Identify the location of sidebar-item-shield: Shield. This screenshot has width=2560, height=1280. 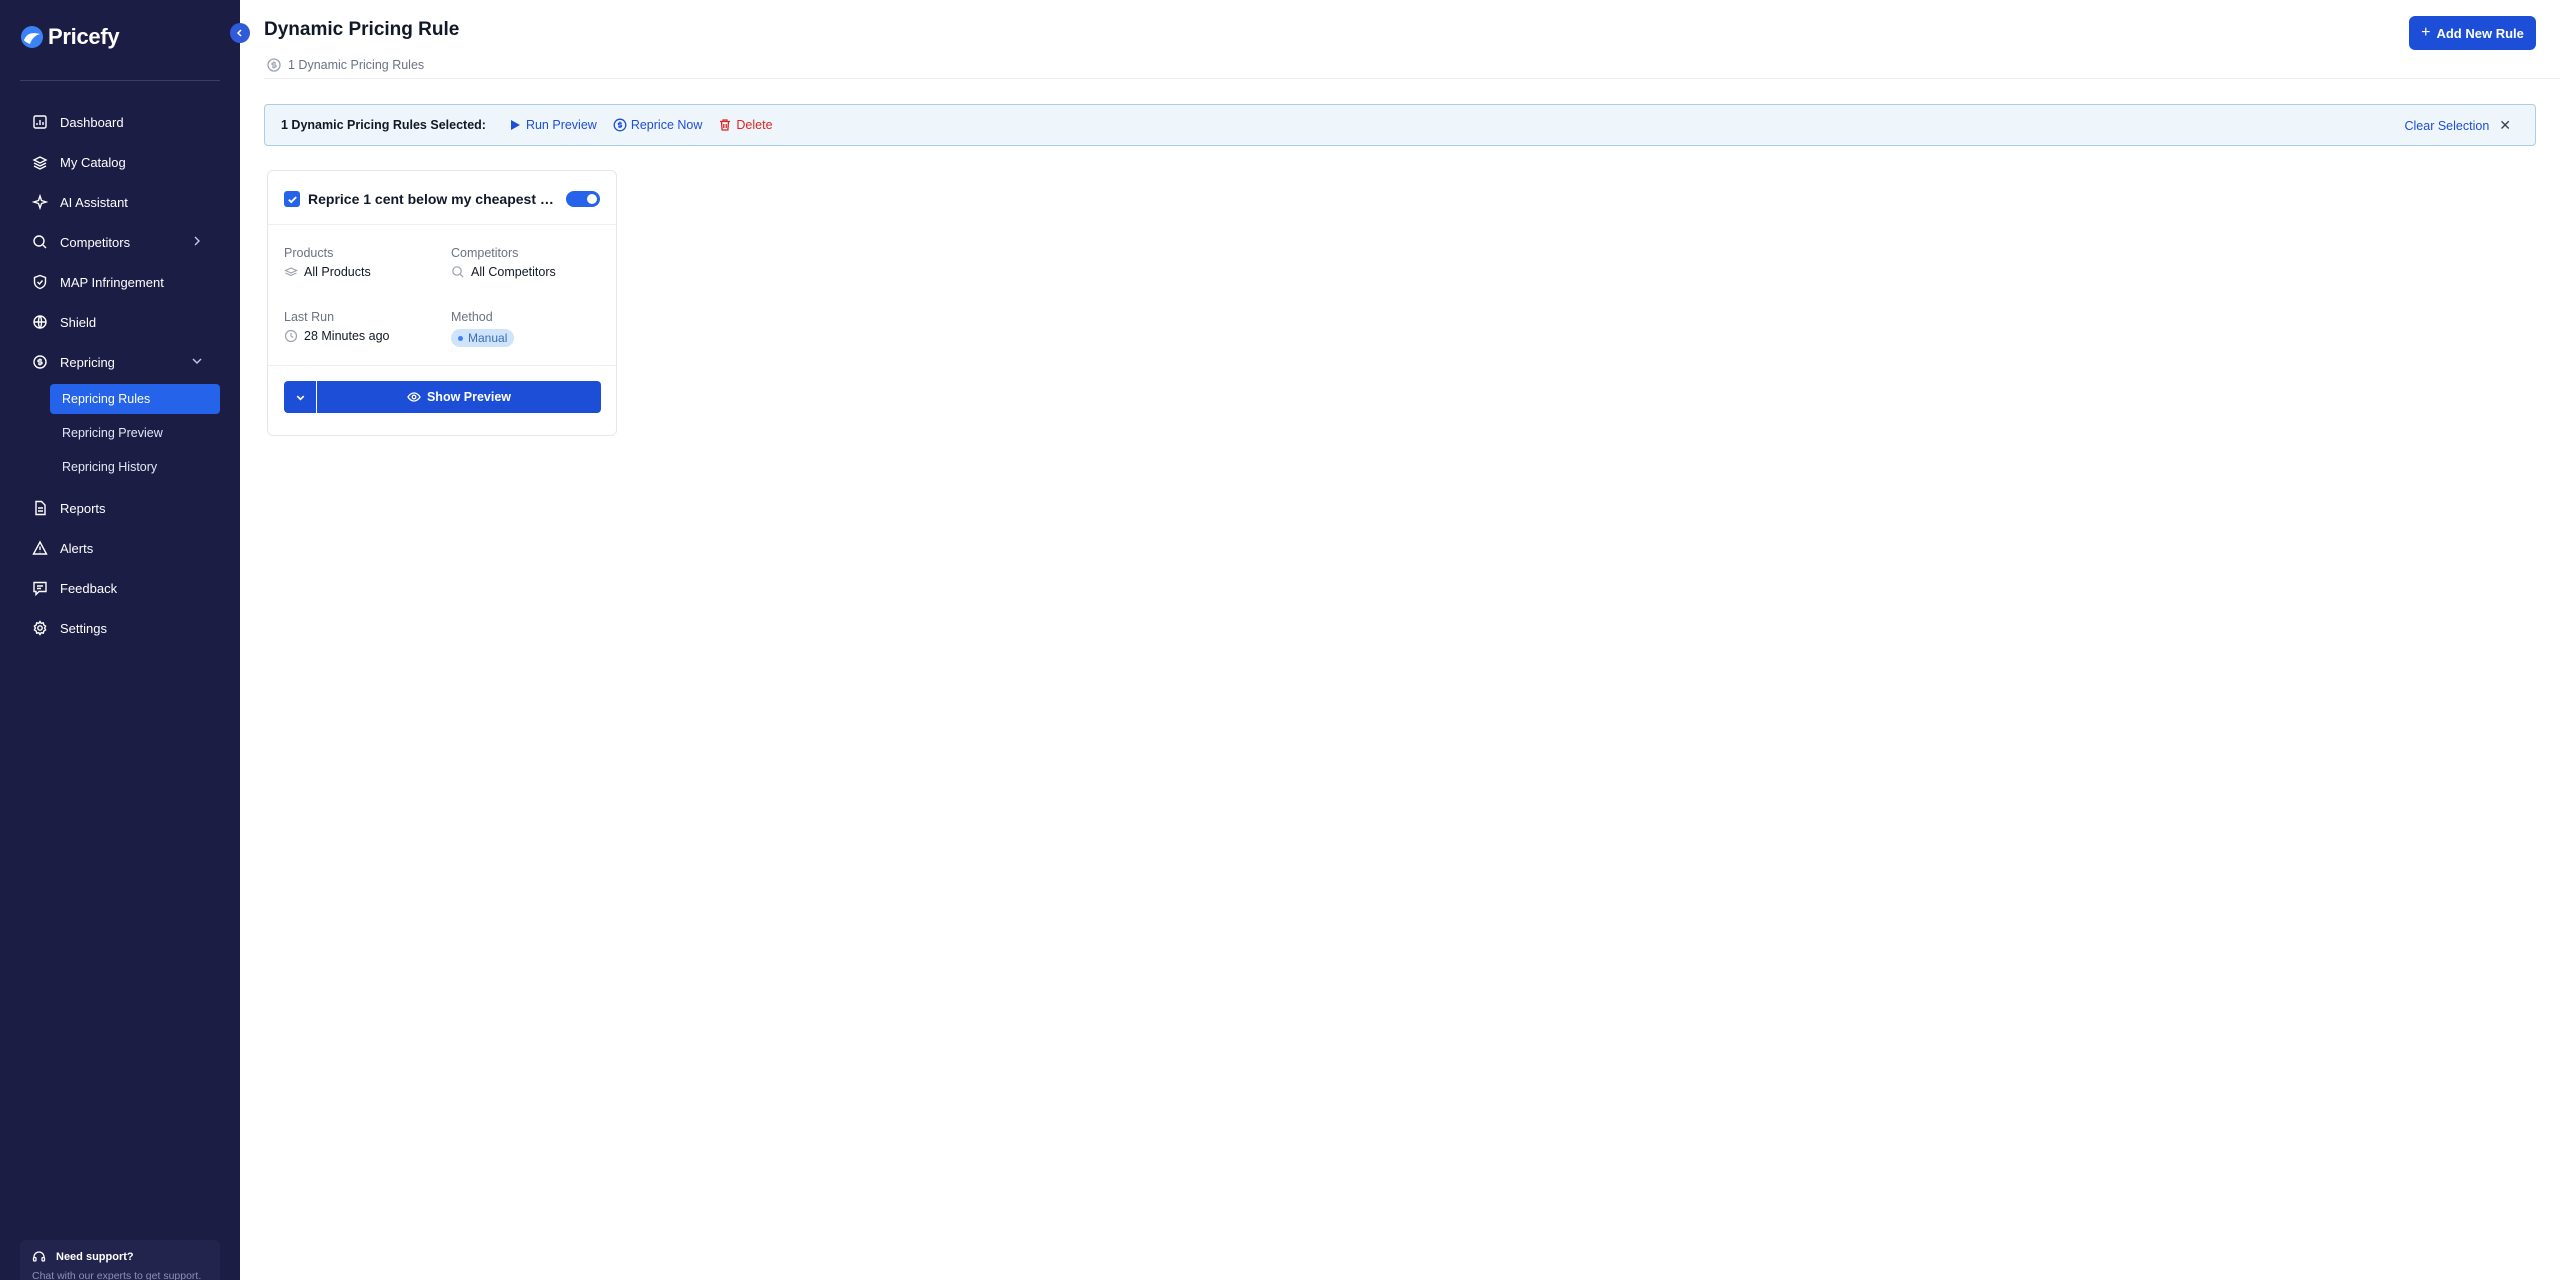
(120, 322).